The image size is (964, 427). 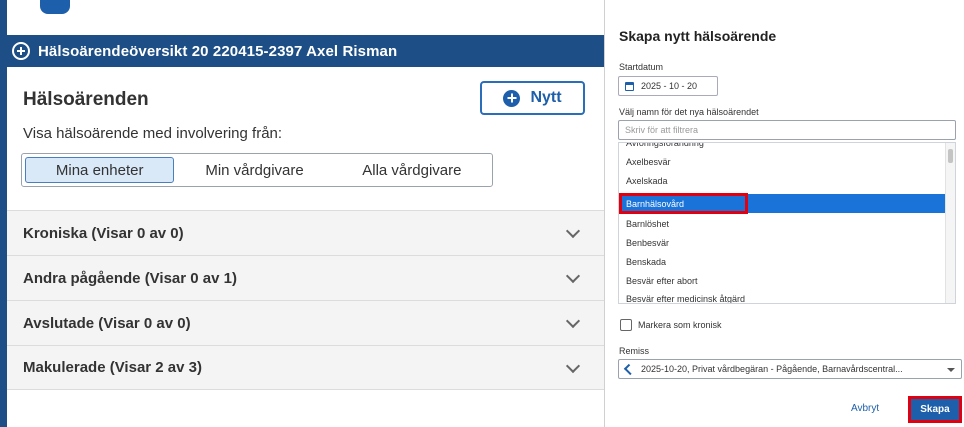 I want to click on section-other-ongoing: Andra pågående (Visar 0 av 1), so click(x=305, y=277).